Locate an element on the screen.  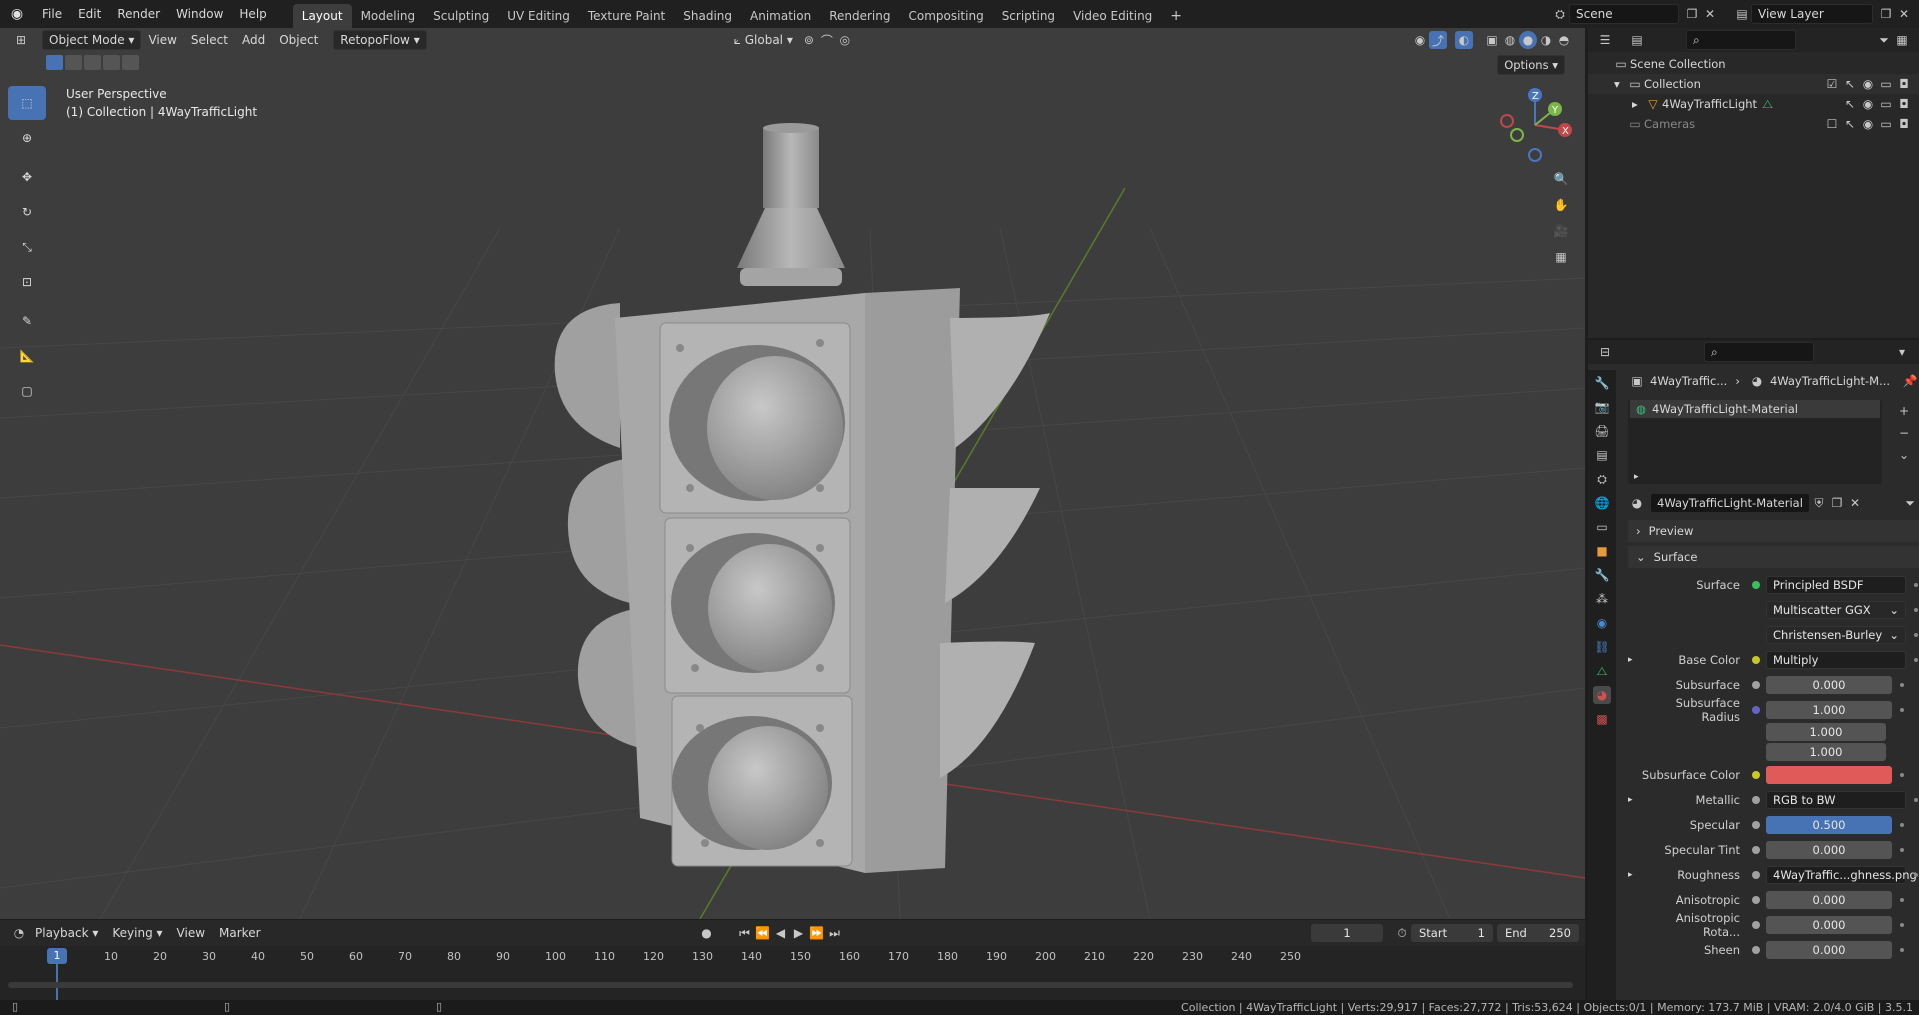
value-slider: 1.000 is located at coordinates (1826, 732).